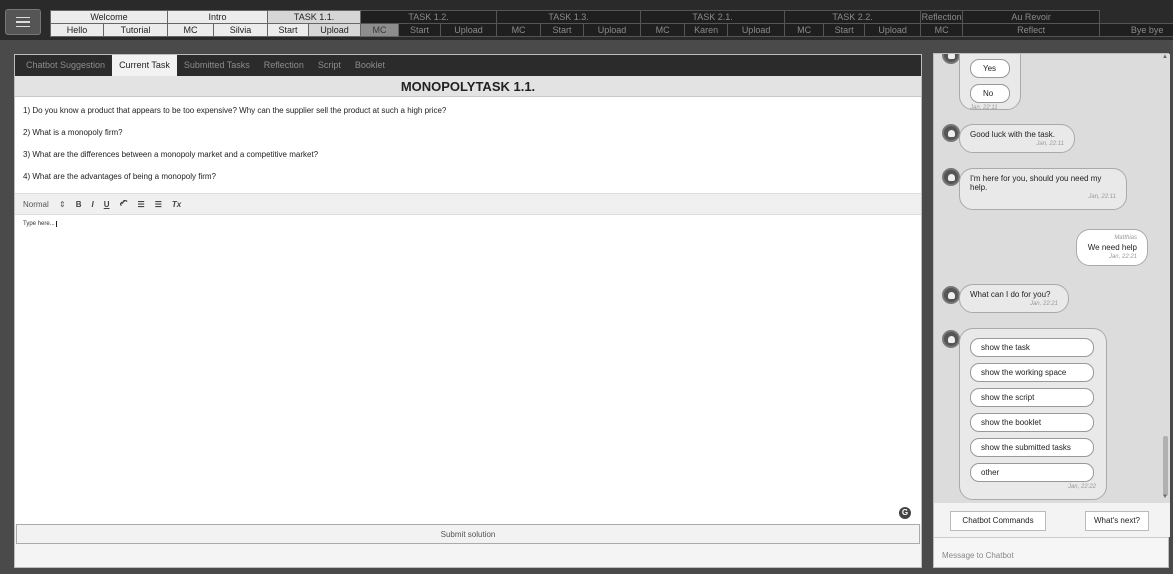 The width and height of the screenshot is (1173, 574). Describe the element at coordinates (468, 204) in the screenshot. I see `editor-toolbar: Normal ⇕ B I U ☰ ☰ Tx` at that location.